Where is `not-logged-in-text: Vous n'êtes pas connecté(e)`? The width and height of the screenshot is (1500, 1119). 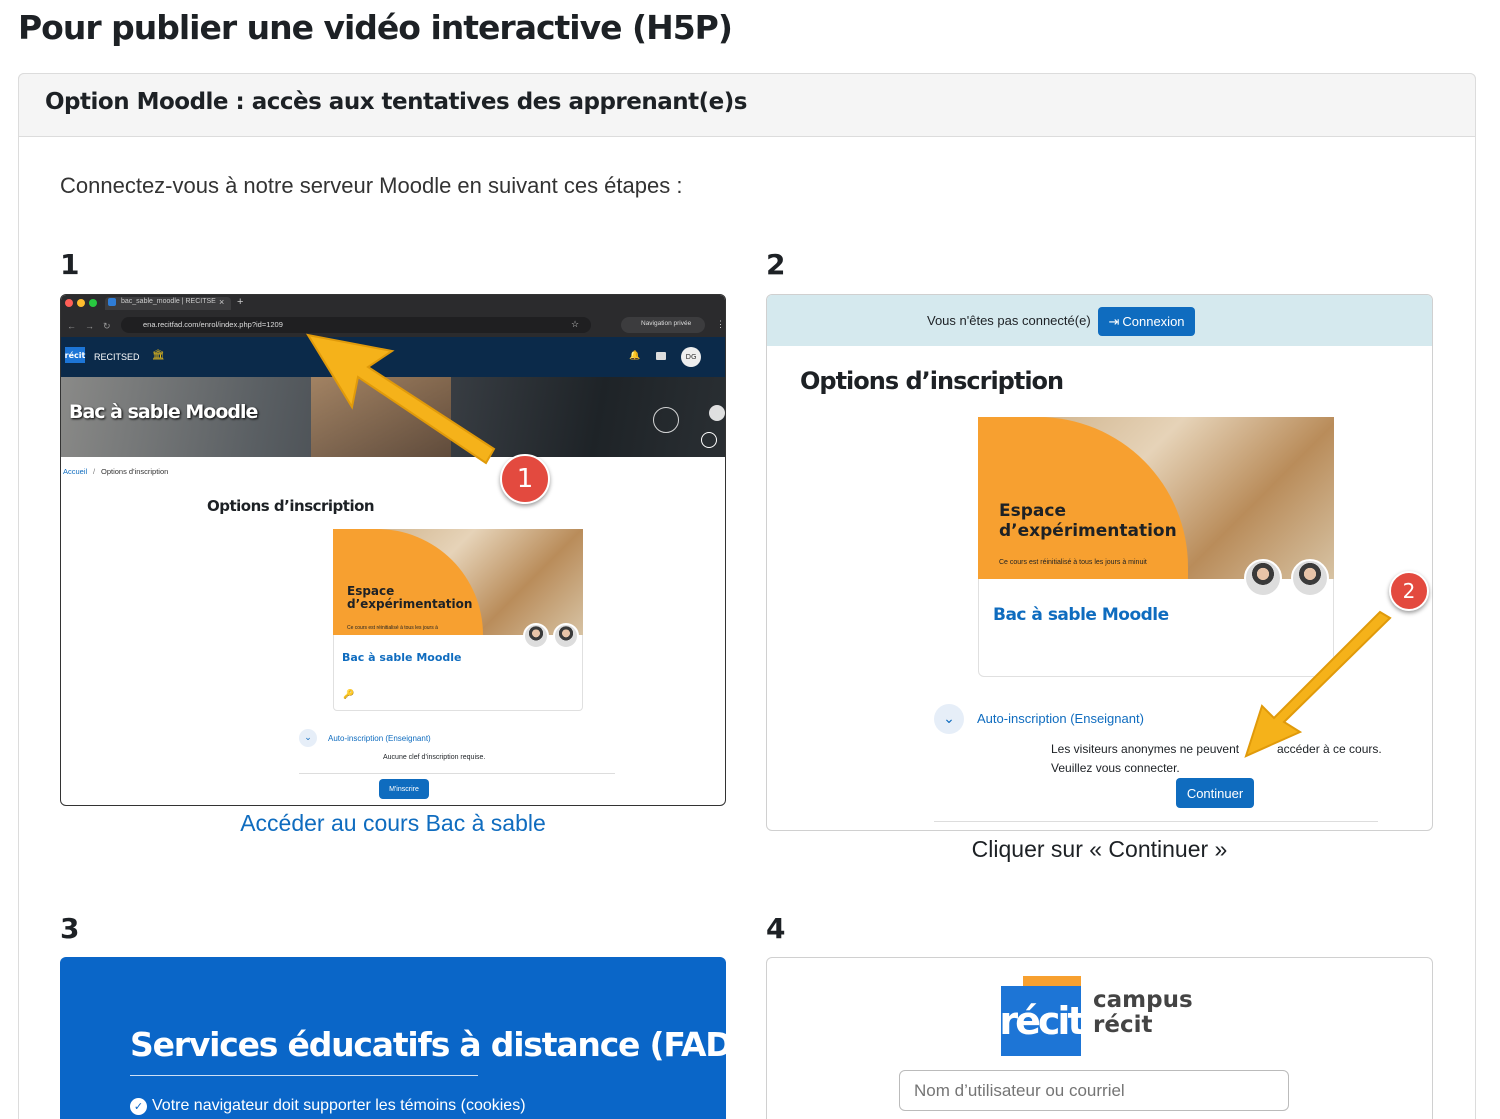
not-logged-in-text: Vous n'êtes pas connecté(e) is located at coordinates (1009, 320).